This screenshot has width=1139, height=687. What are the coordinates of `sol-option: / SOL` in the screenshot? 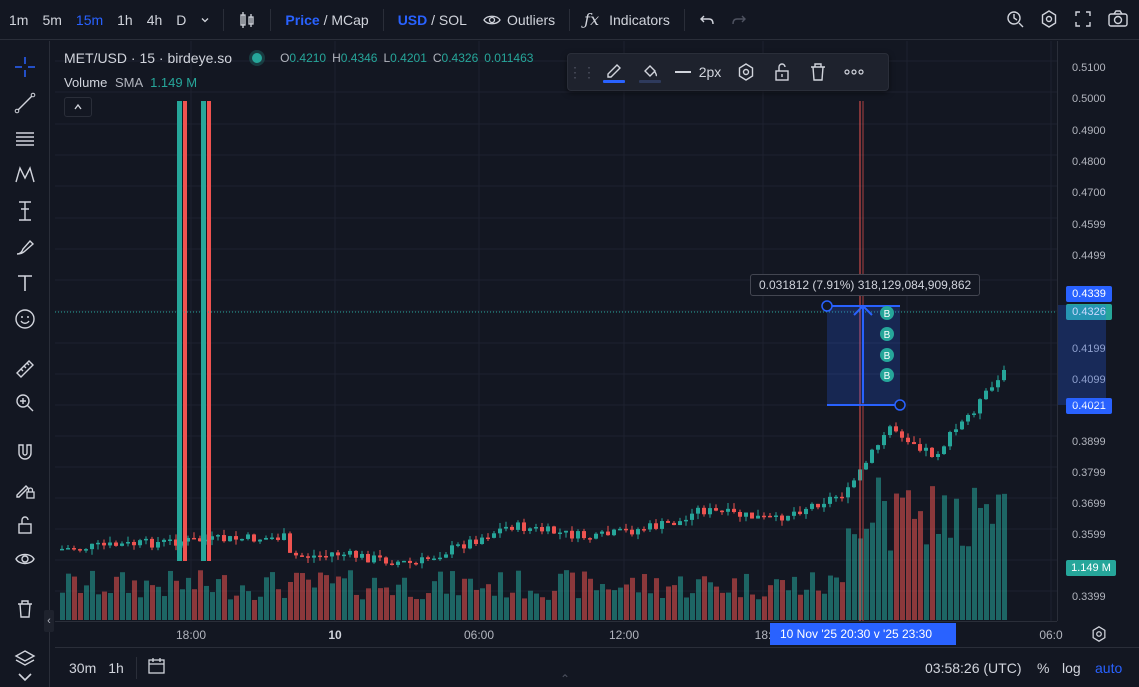 It's located at (449, 20).